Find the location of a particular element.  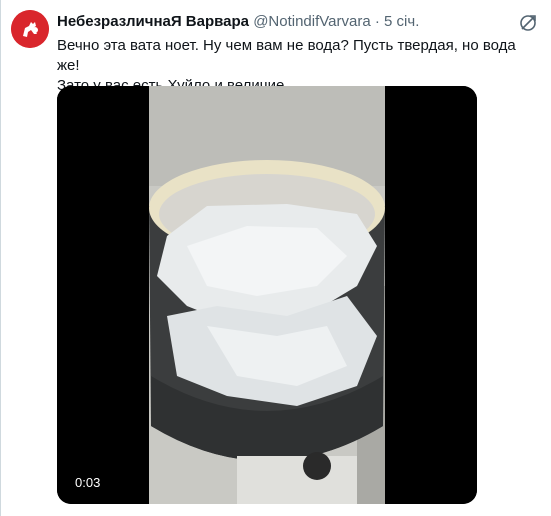

video-duration: 0:03 is located at coordinates (88, 482).